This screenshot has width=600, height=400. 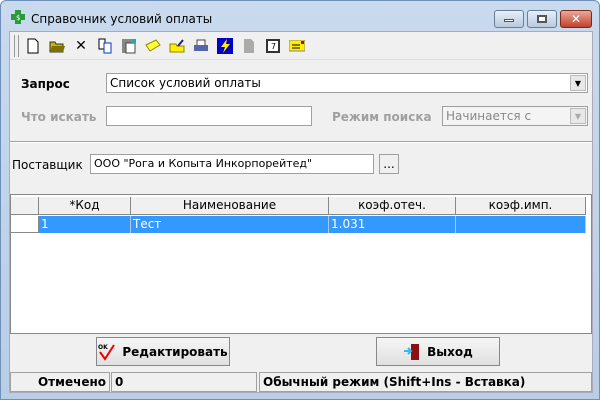 I want to click on supplier-label: Поставщик, so click(x=47, y=165).